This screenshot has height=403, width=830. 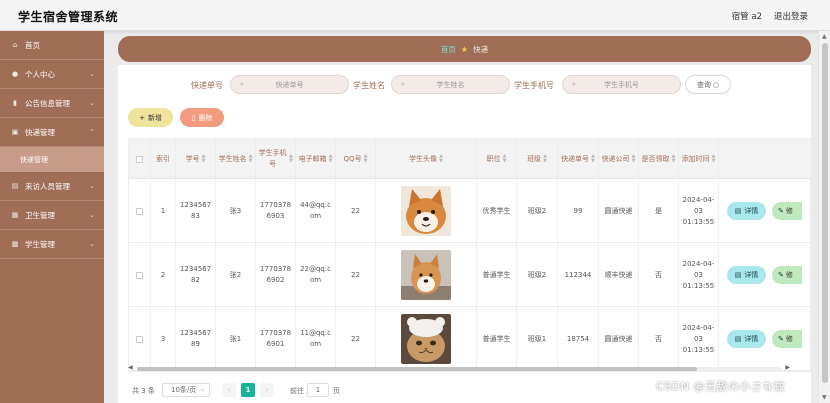 What do you see at coordinates (708, 84) in the screenshot?
I see `search-button: 查询 ○` at bounding box center [708, 84].